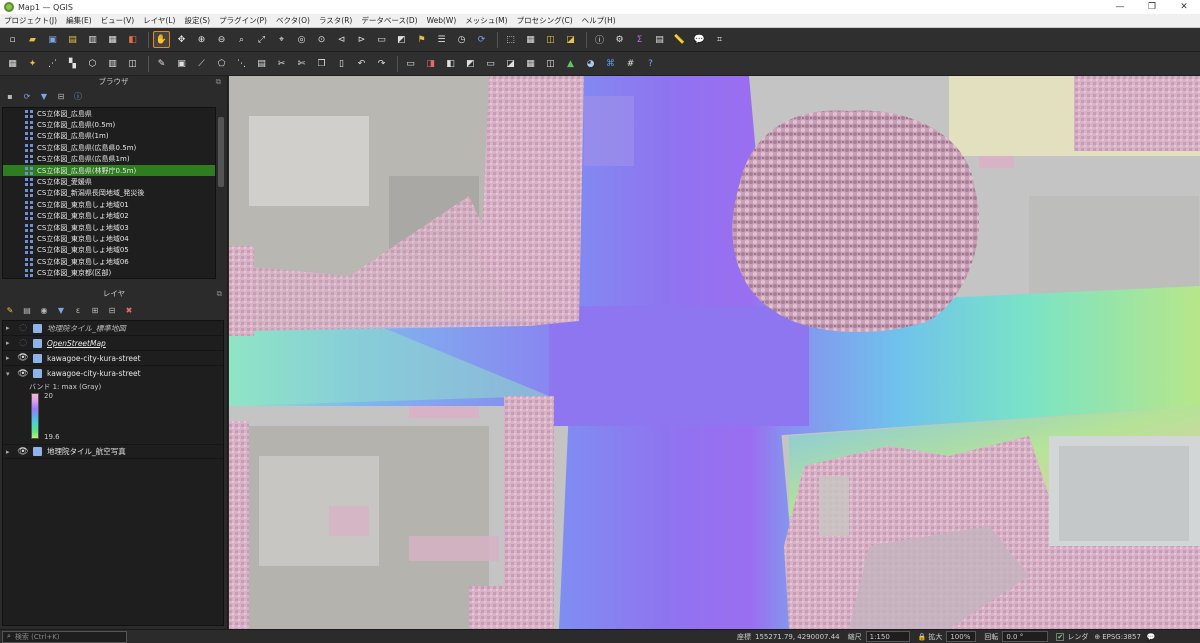  I want to click on cut-features-icon: ✄, so click(301, 63).